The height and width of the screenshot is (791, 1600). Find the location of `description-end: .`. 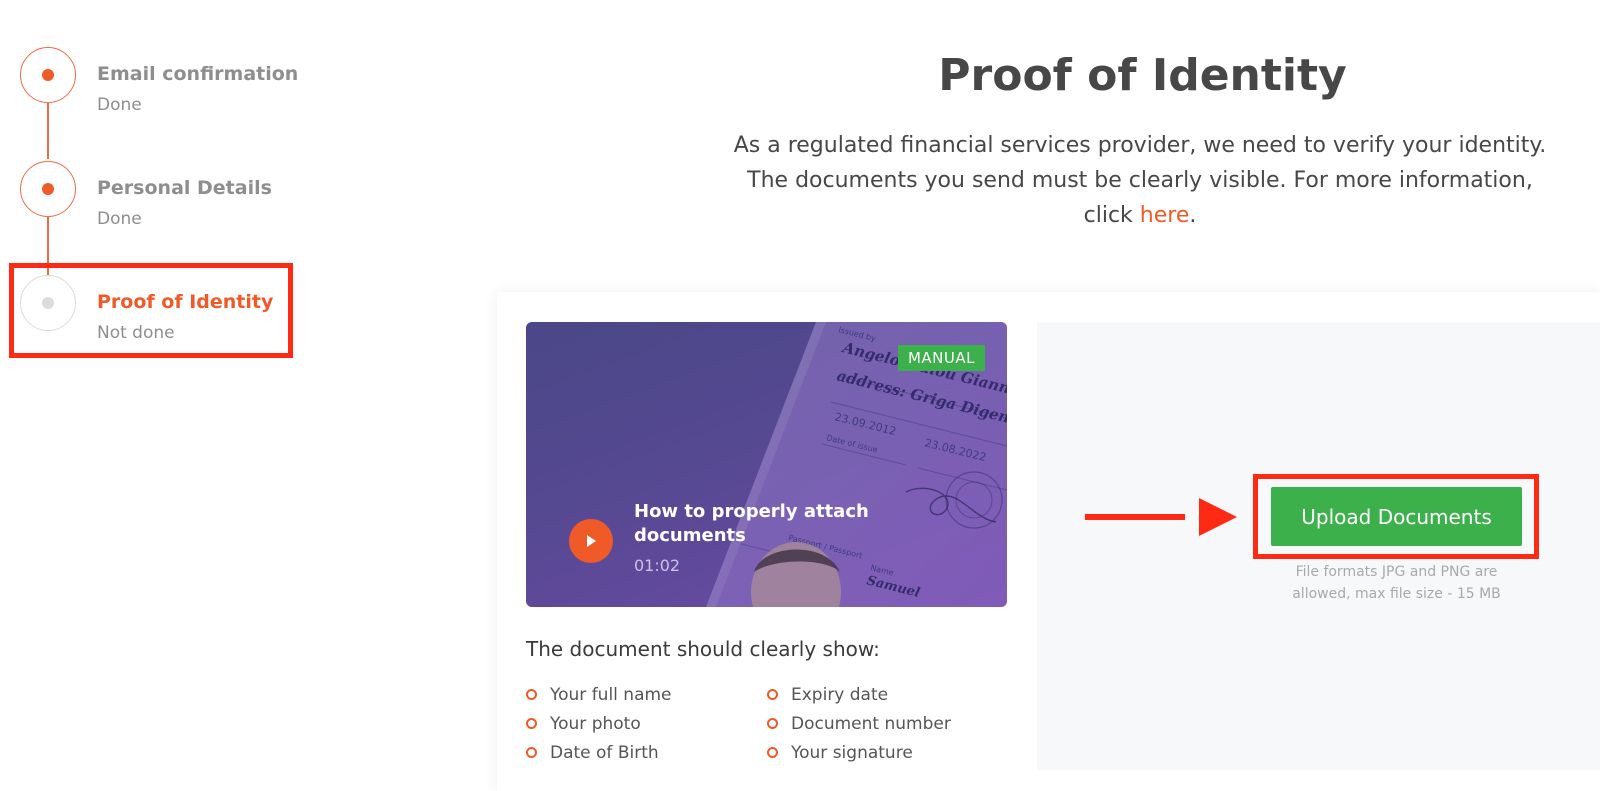

description-end: . is located at coordinates (1193, 215).